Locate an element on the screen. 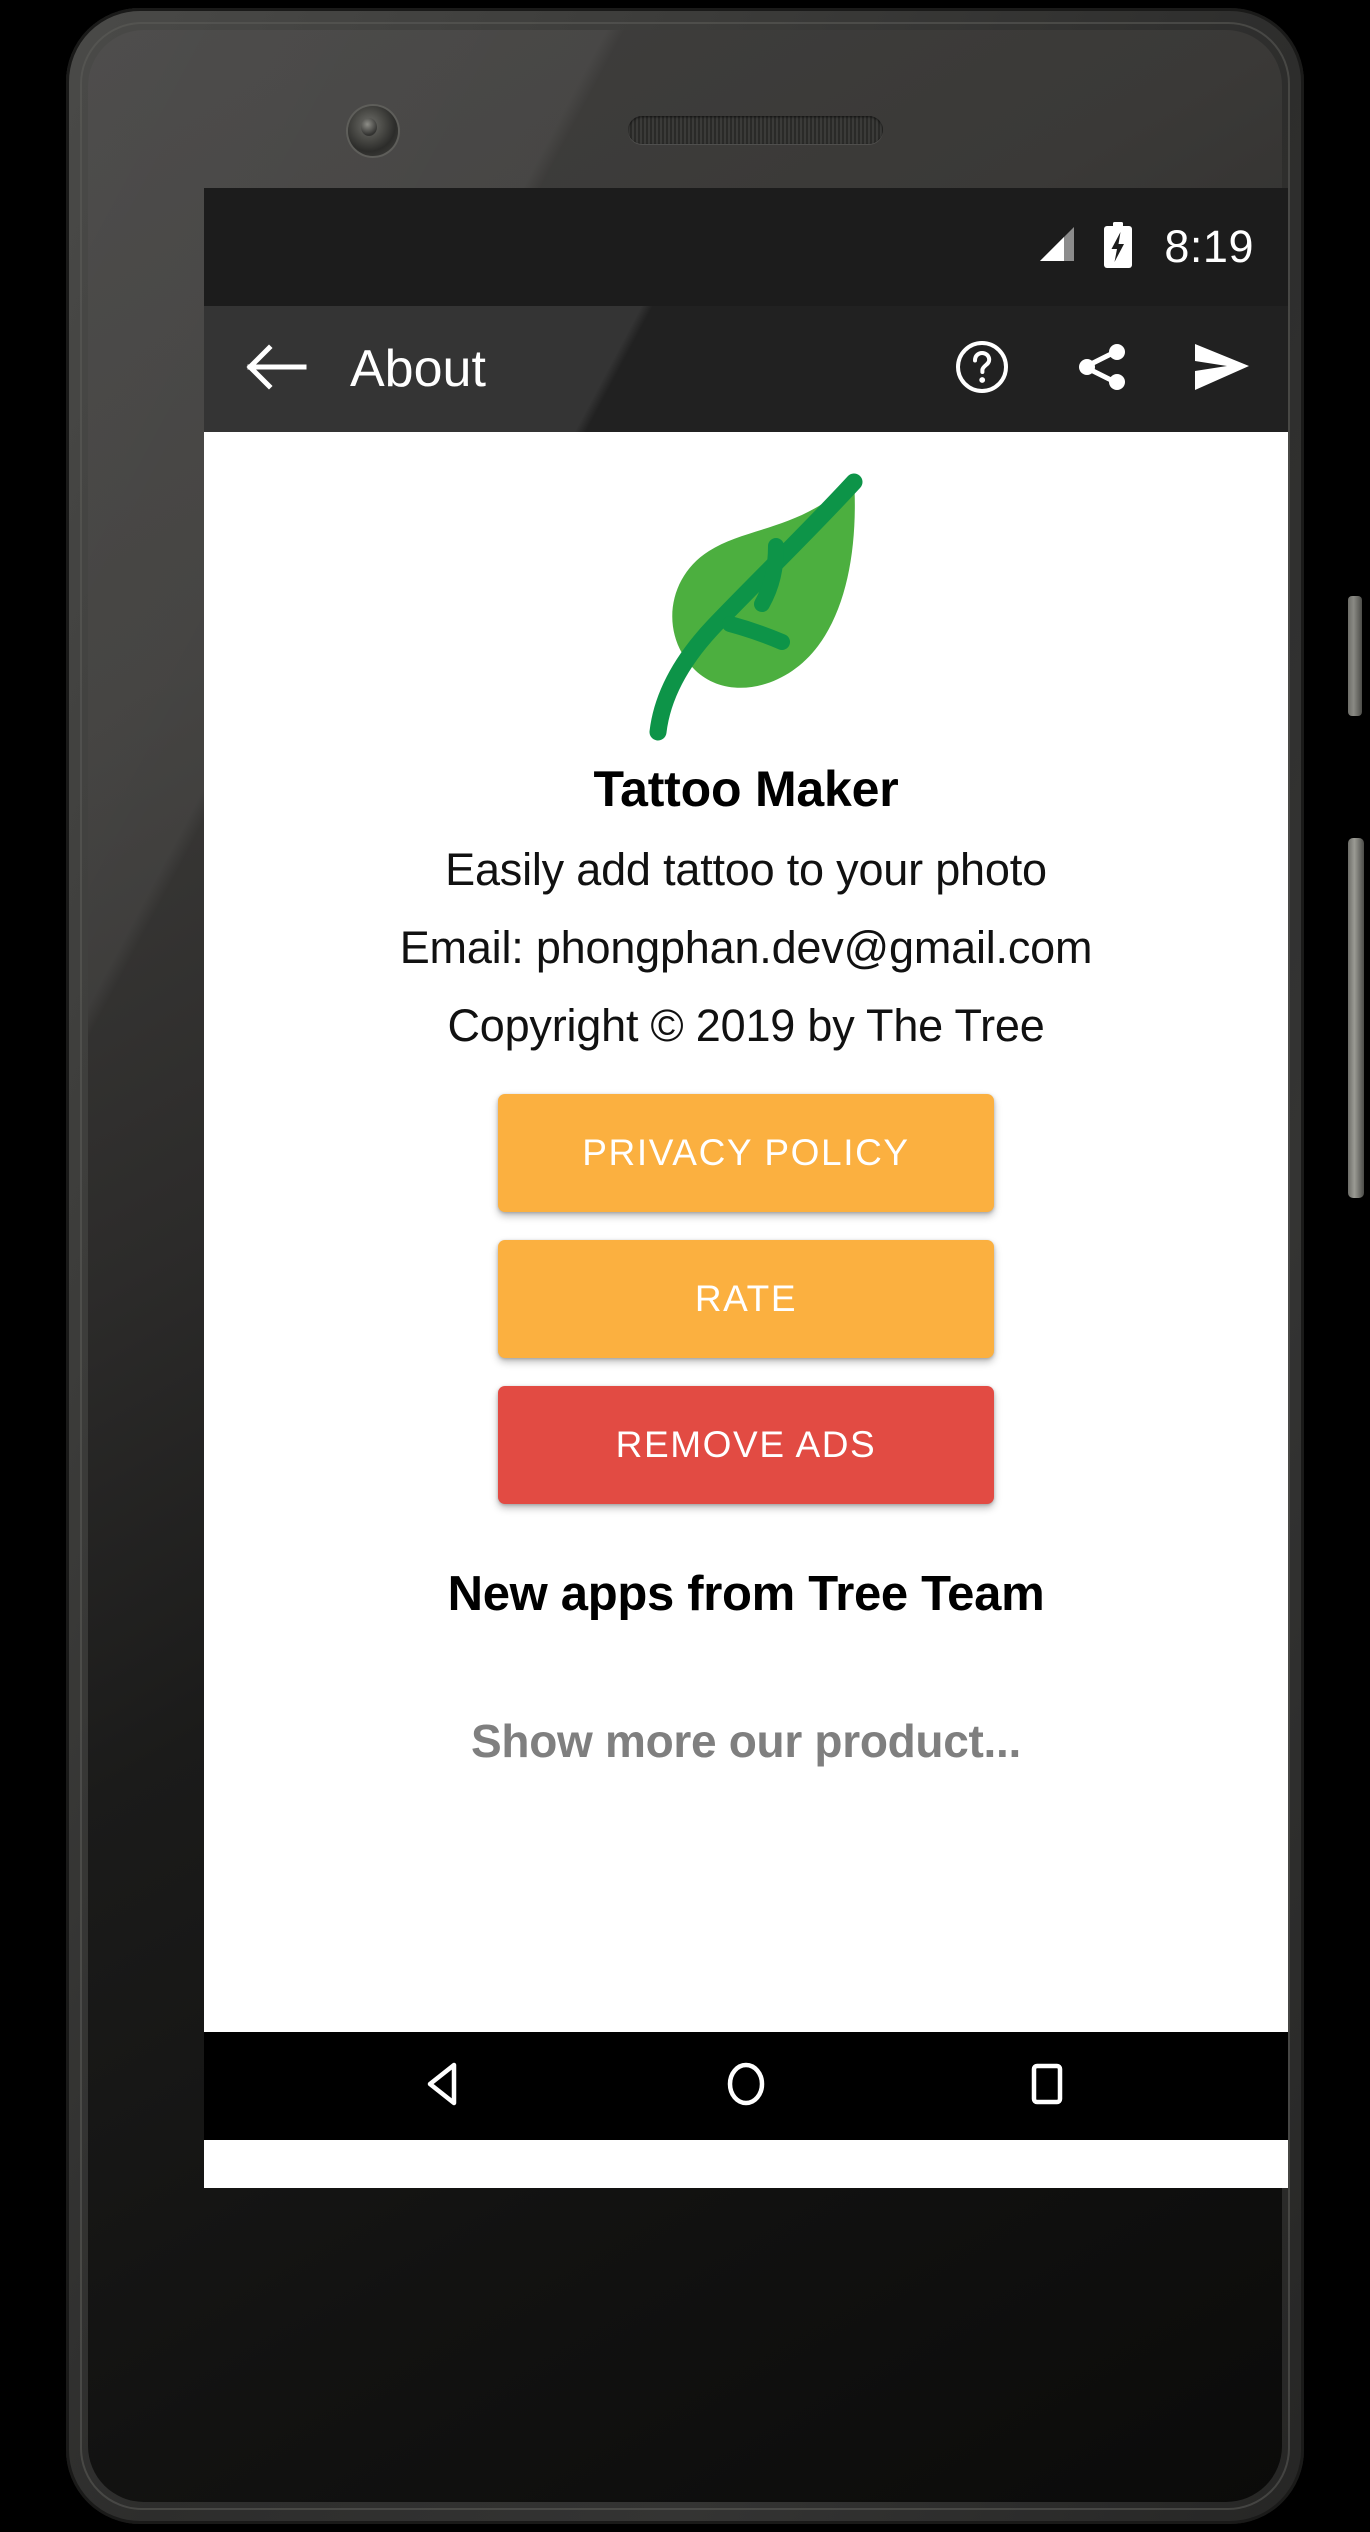 Image resolution: width=1370 pixels, height=2532 pixels. share-button is located at coordinates (1102, 369).